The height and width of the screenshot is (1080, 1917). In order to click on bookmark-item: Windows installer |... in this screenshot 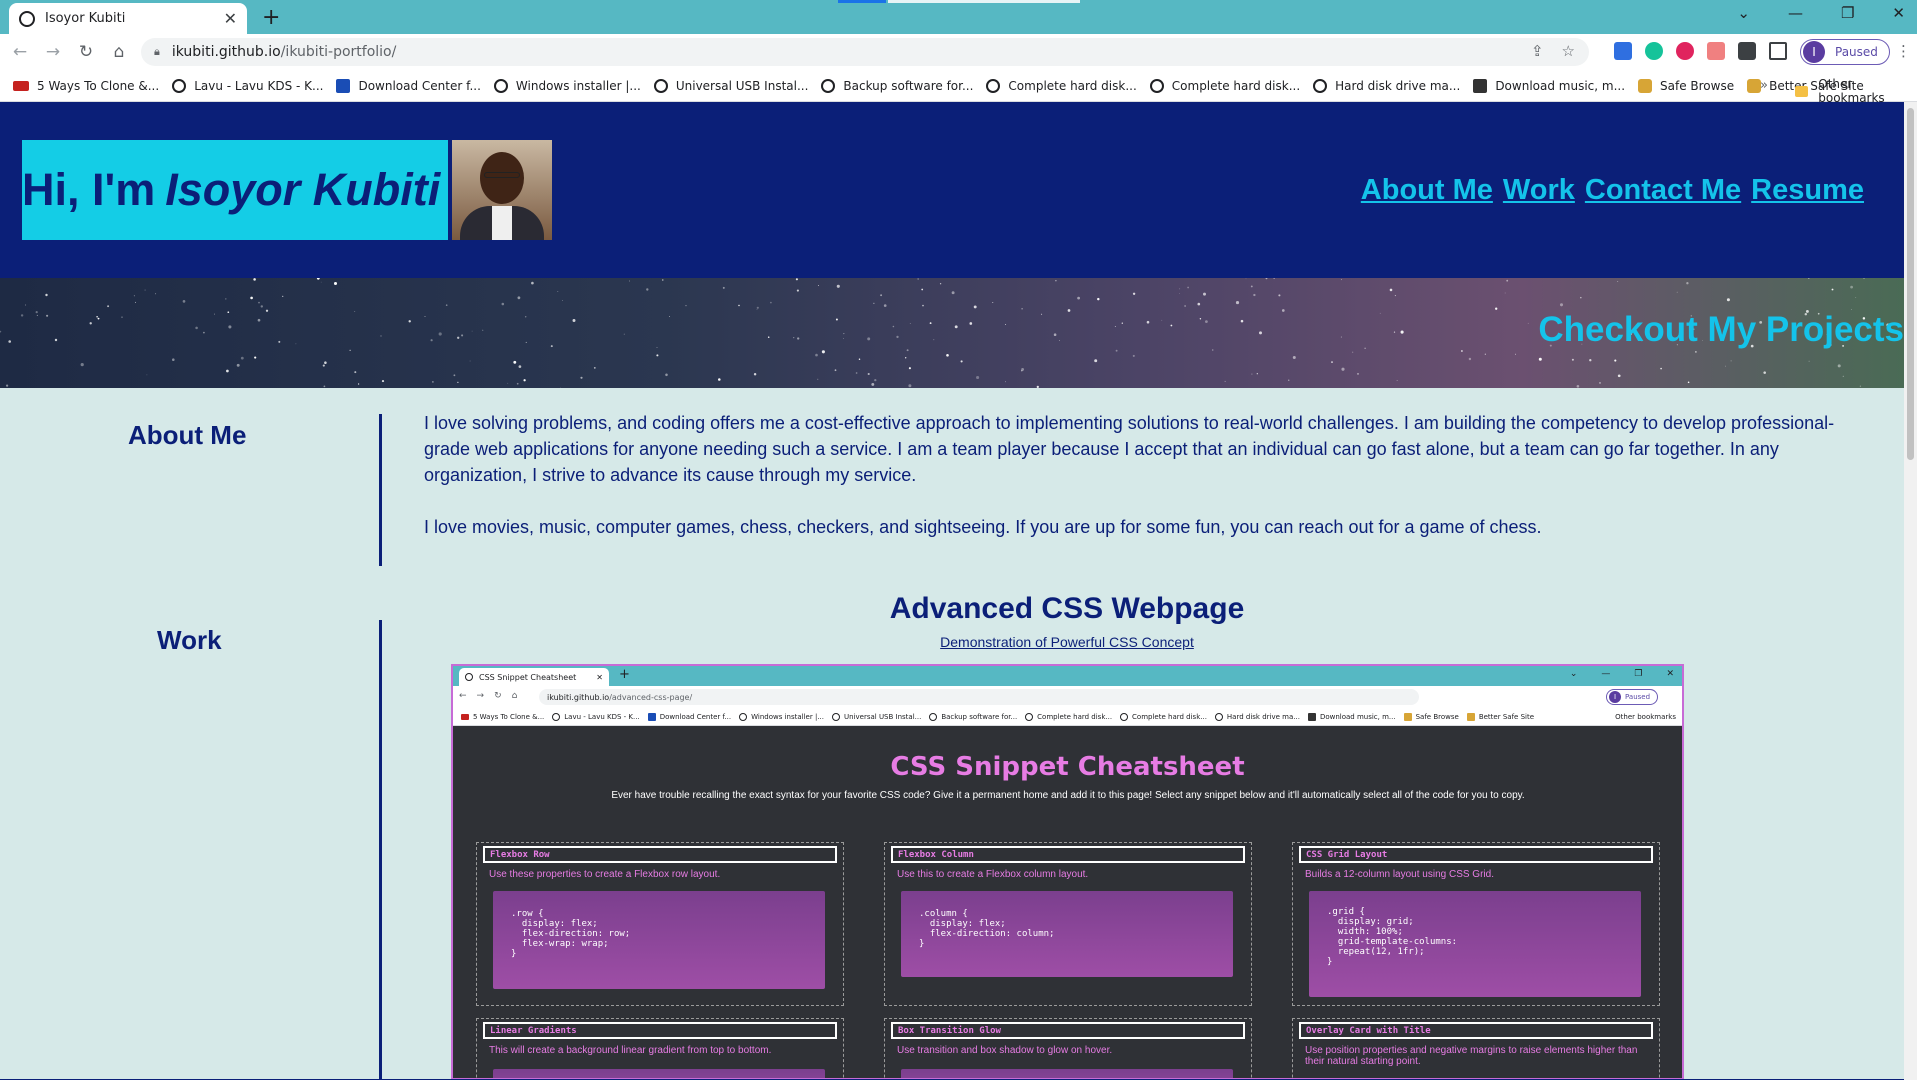, I will do `click(567, 85)`.